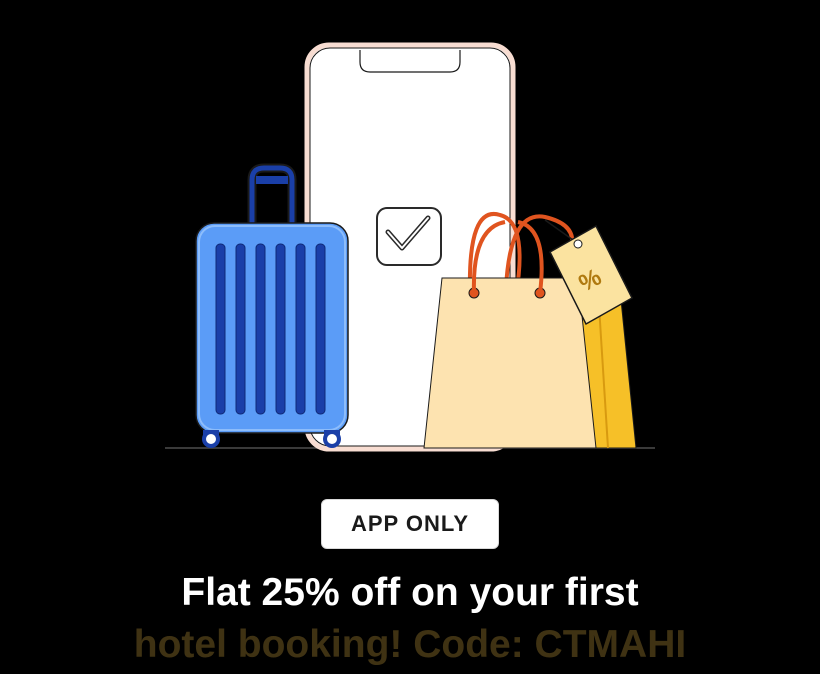 The width and height of the screenshot is (820, 674). Describe the element at coordinates (409, 236) in the screenshot. I see `checkmark-icon` at that location.